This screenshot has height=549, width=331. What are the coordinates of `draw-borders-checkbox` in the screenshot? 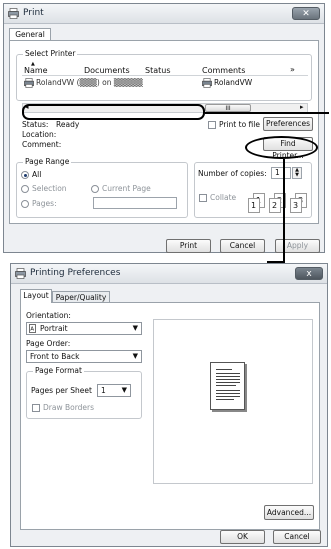 It's located at (36, 408).